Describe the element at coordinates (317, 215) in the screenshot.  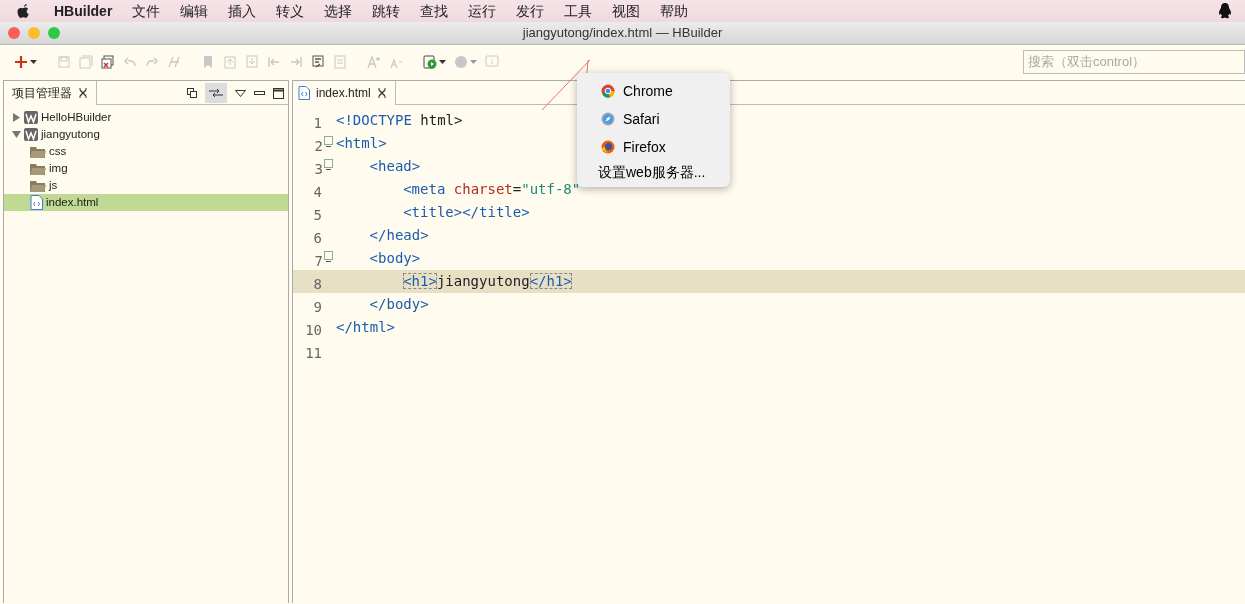
I see `line-number: 5` at that location.